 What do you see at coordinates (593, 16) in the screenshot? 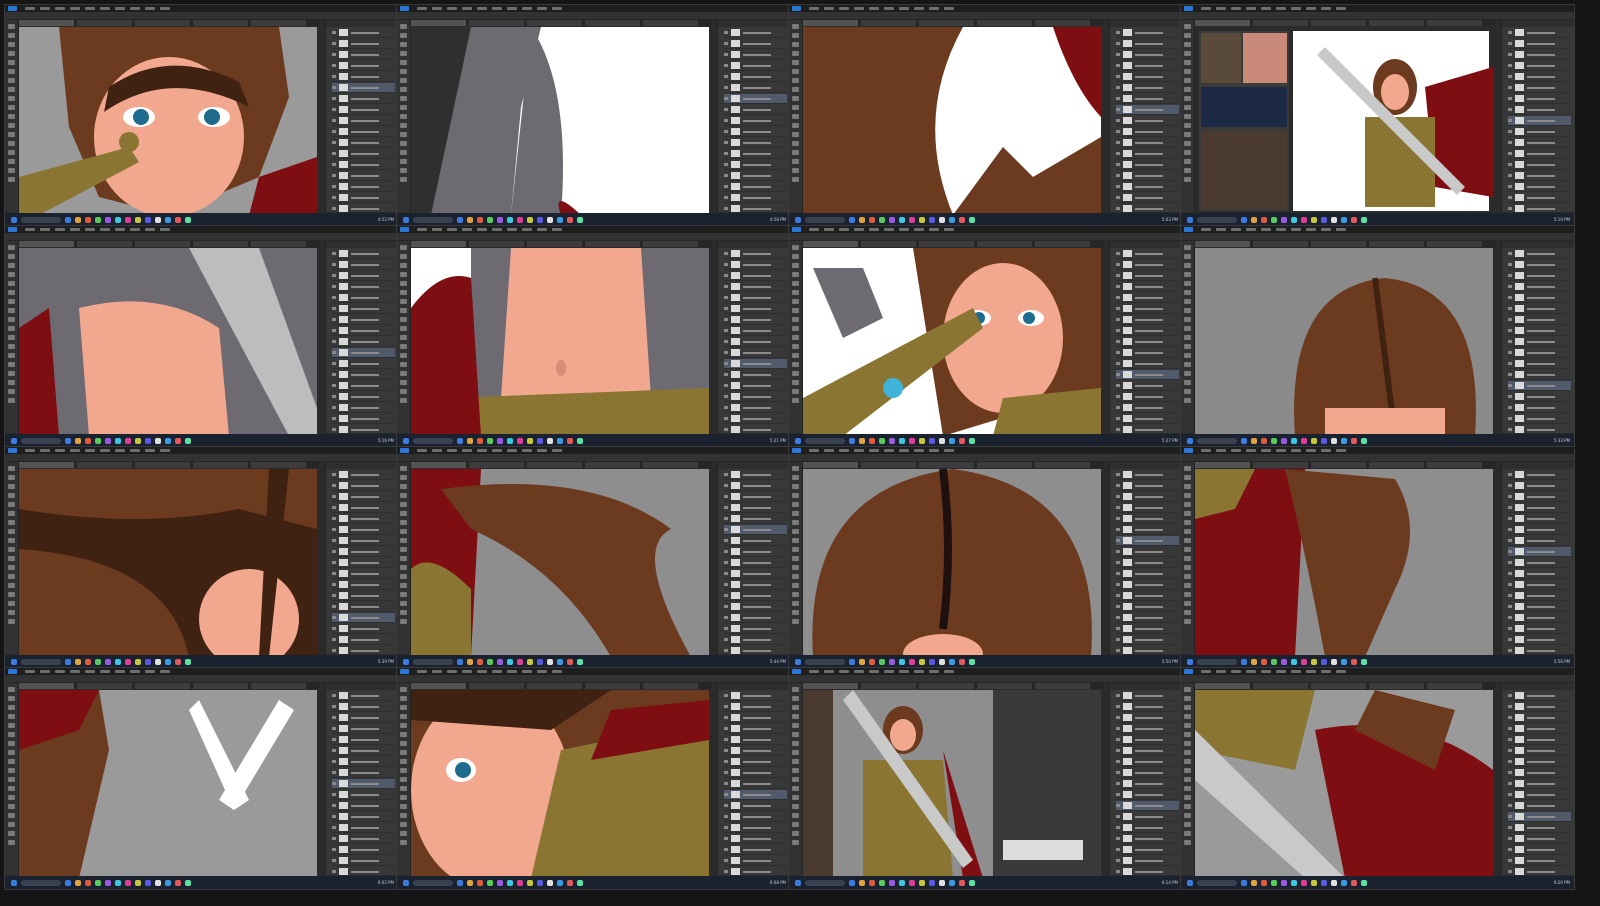
I see `options-bar` at bounding box center [593, 16].